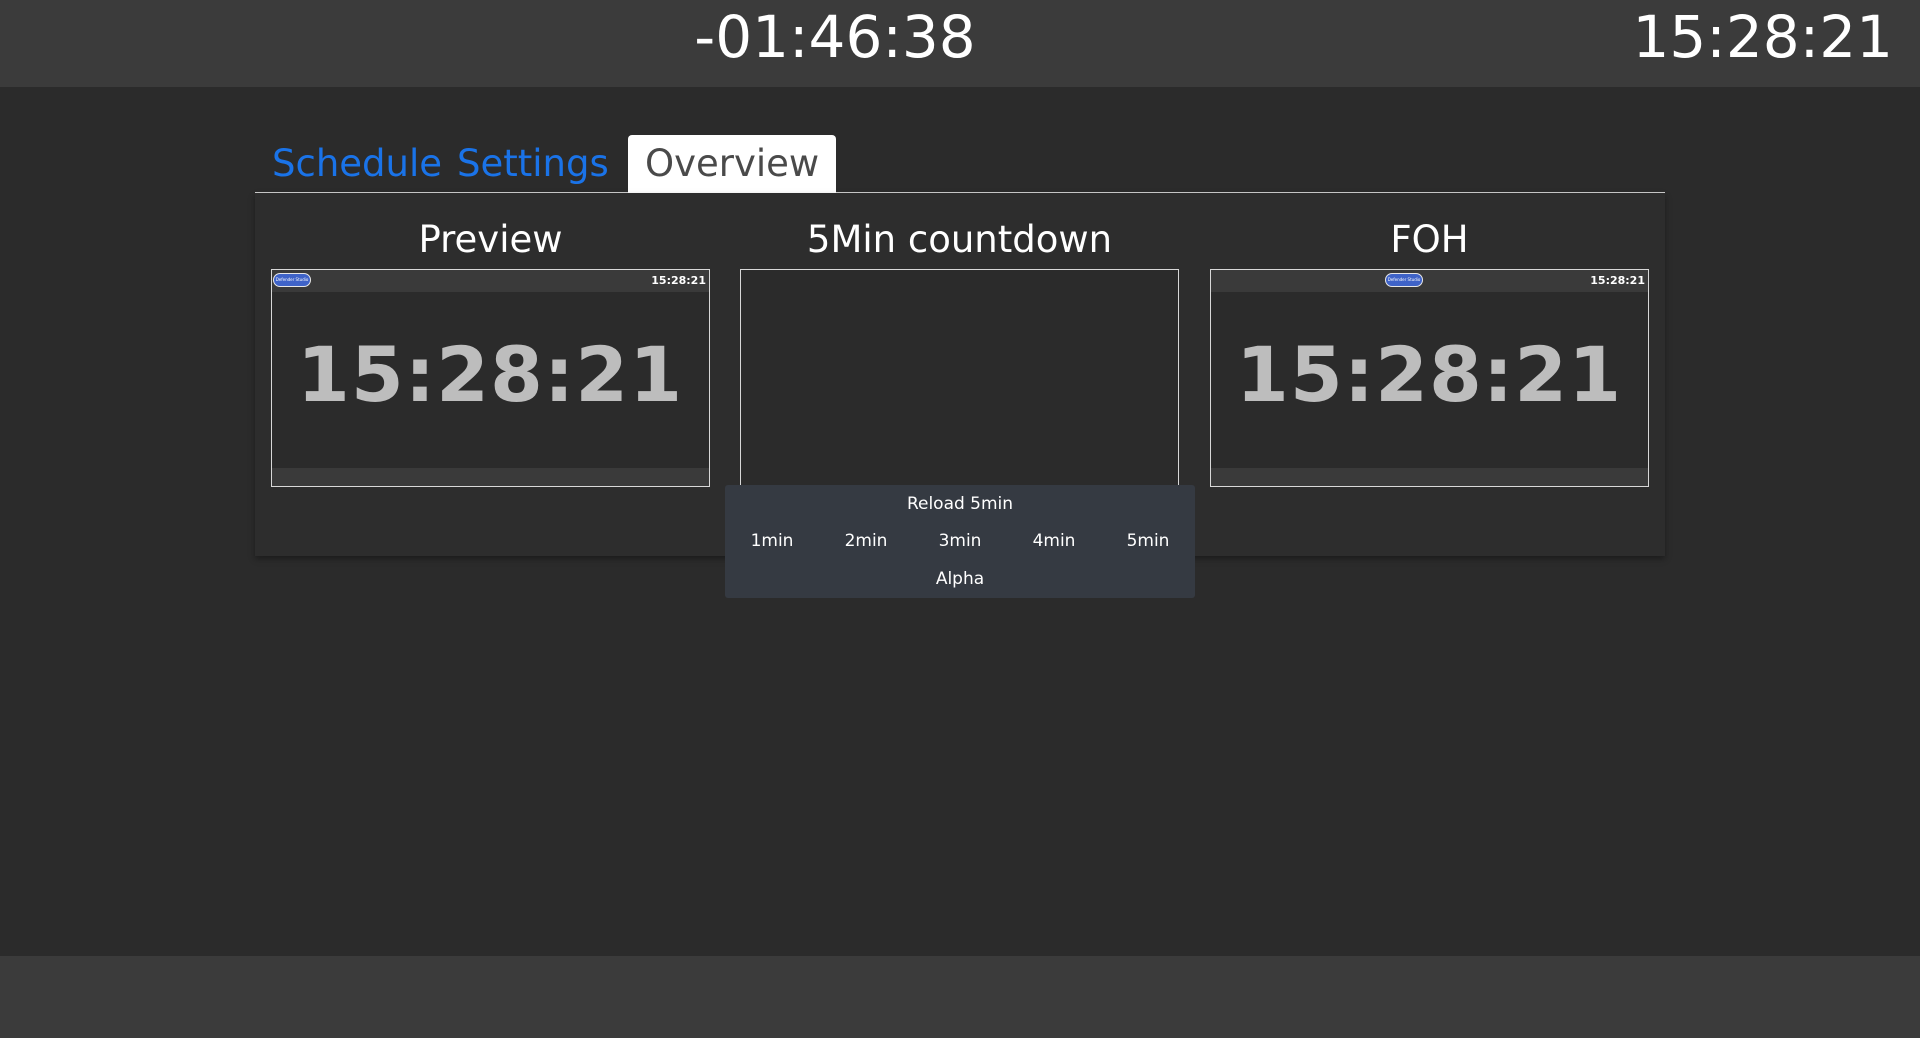 The image size is (1920, 1038). I want to click on foh-title: FOH, so click(1429, 239).